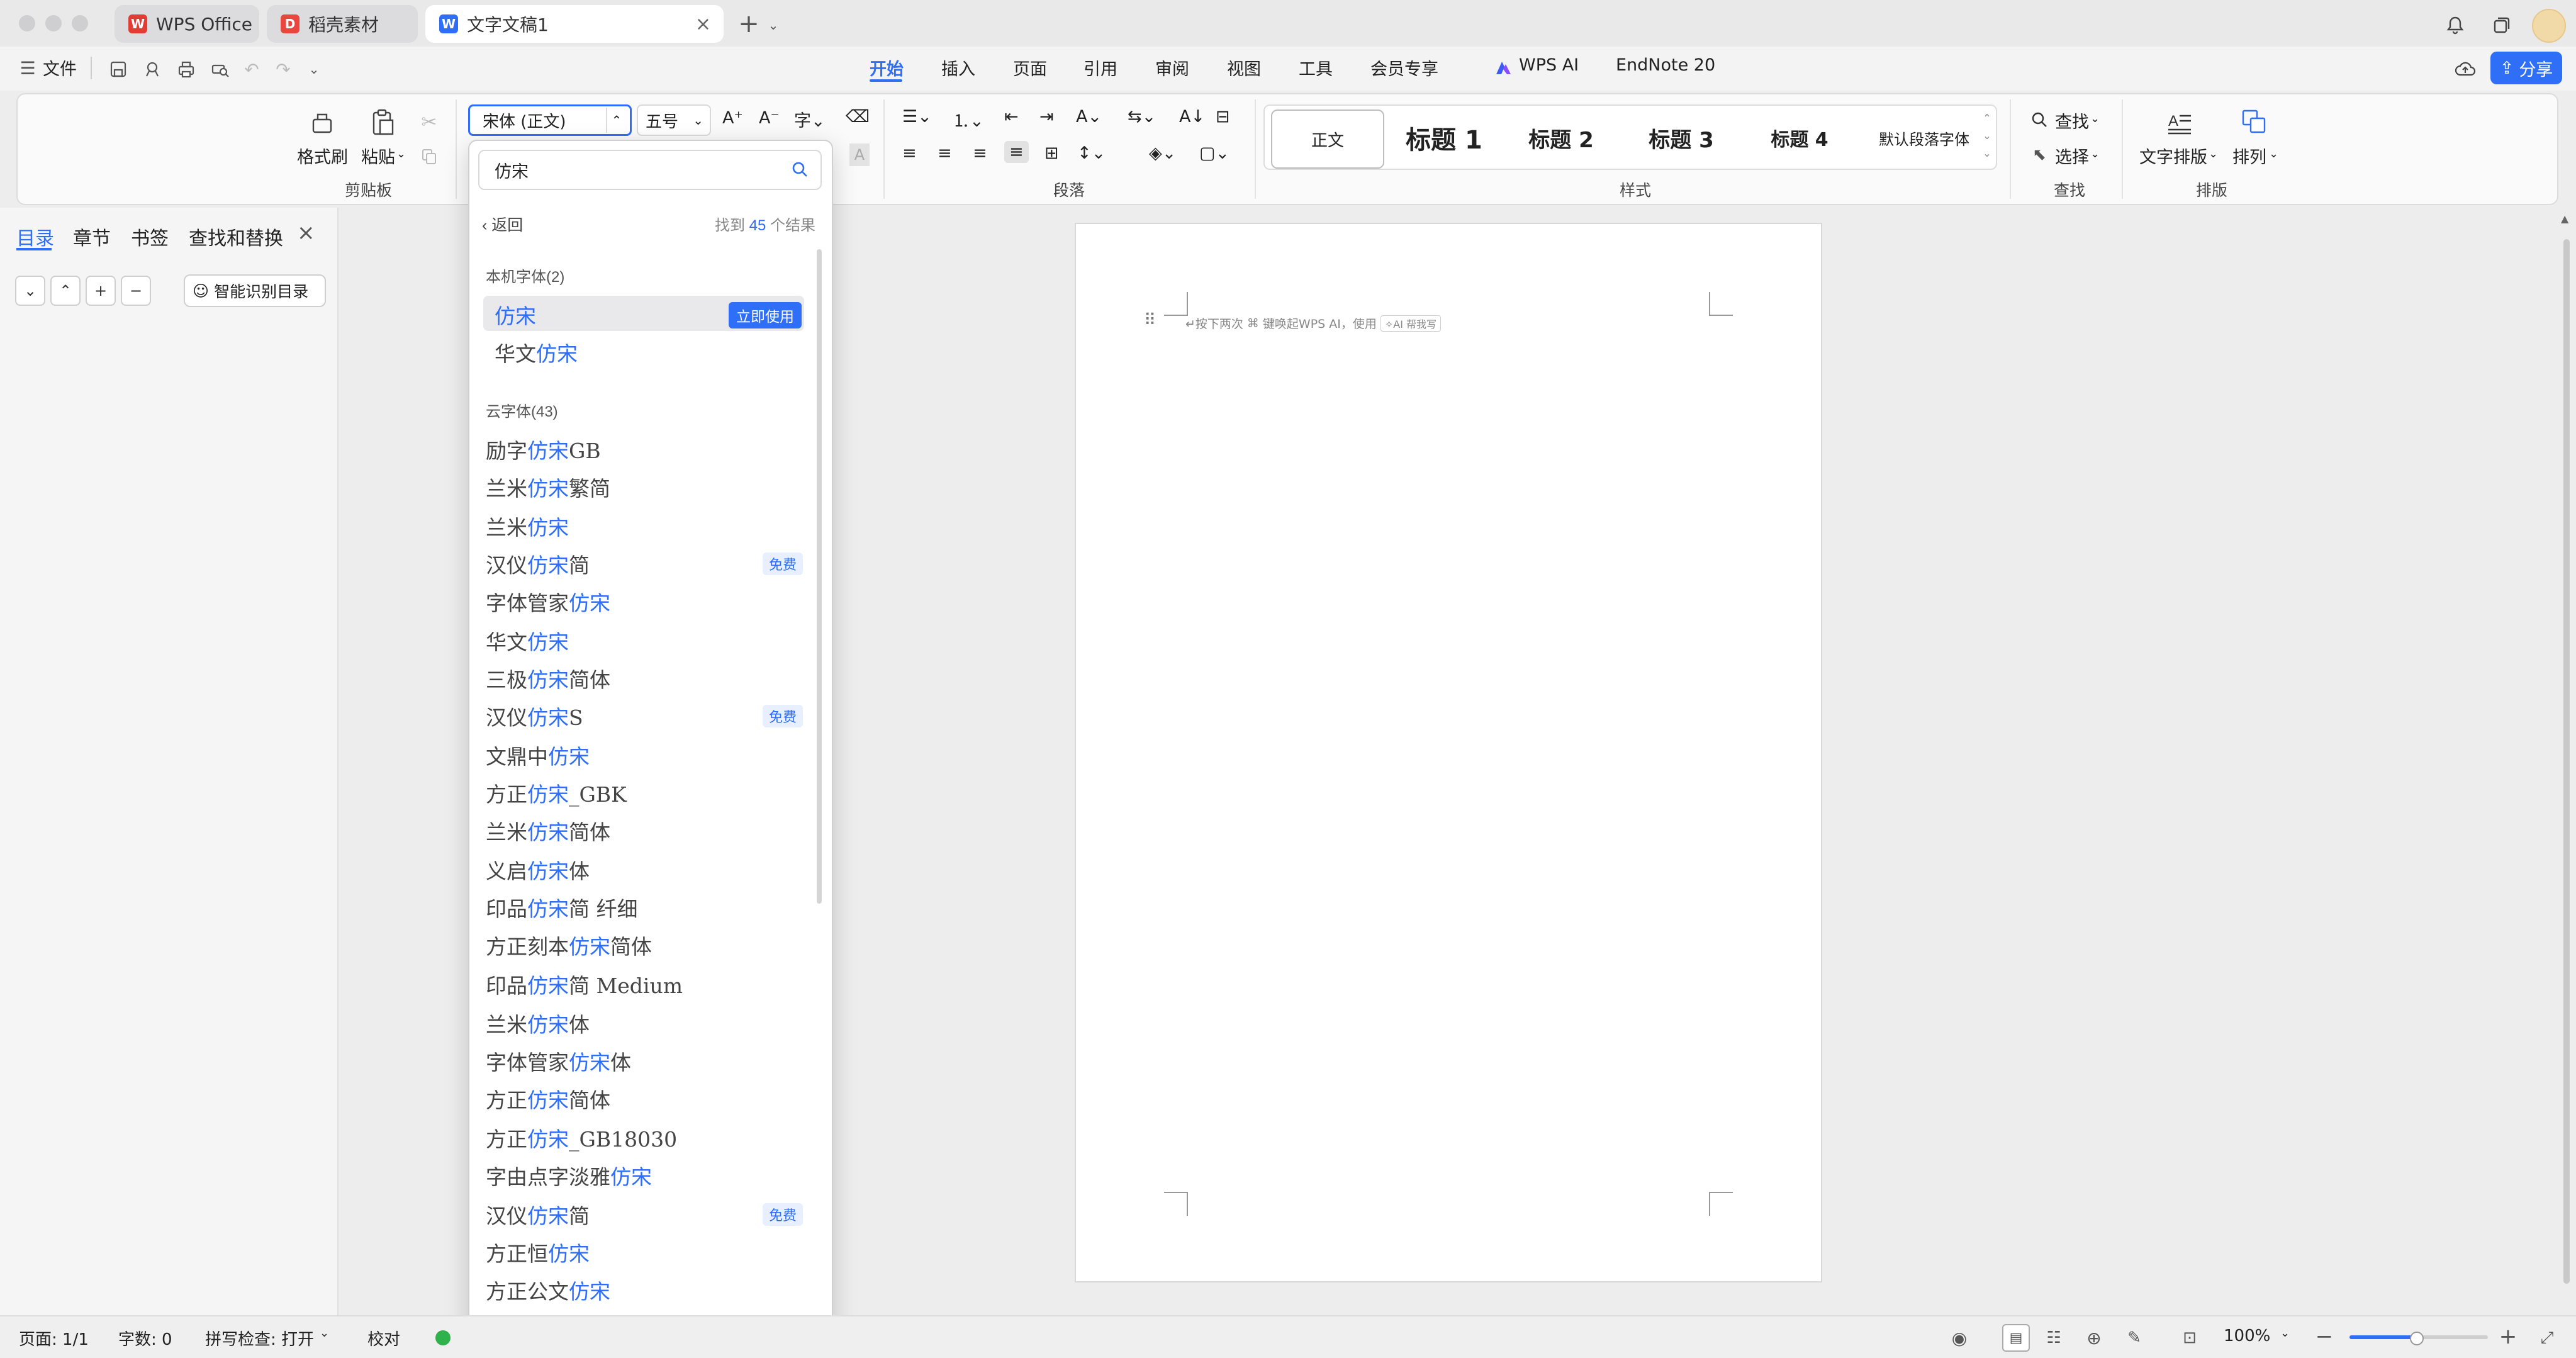  I want to click on zoom-slider-thumb, so click(2417, 1338).